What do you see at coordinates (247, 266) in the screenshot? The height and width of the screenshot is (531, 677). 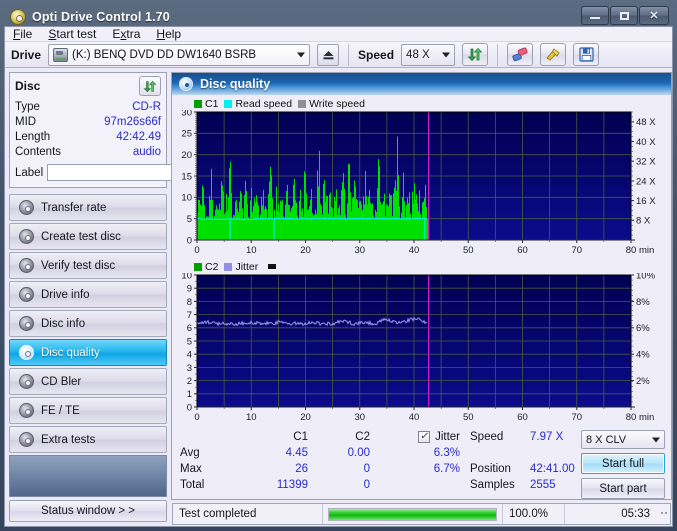 I see `legend-label-jitter: Jitter` at bounding box center [247, 266].